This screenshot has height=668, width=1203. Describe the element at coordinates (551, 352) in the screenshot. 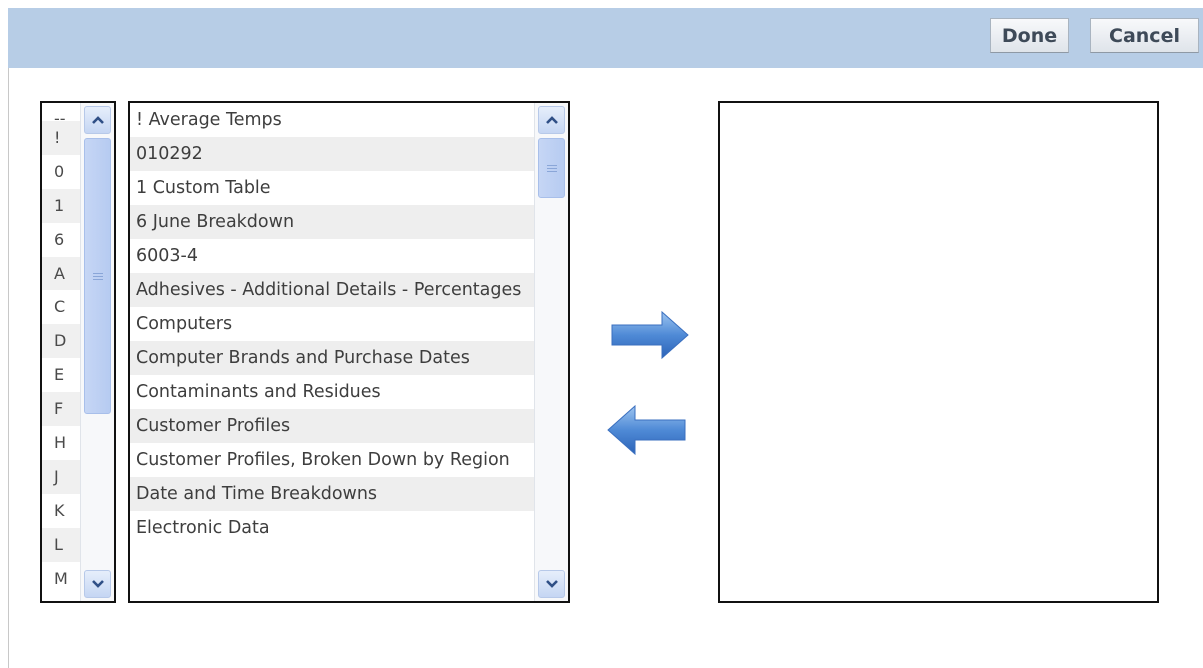

I see `tables-scrollbar` at that location.